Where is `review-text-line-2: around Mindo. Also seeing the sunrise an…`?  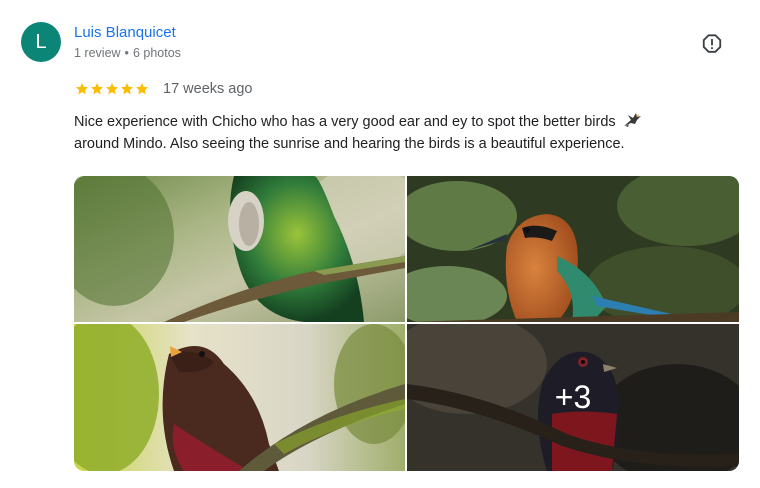
review-text-line-2: around Mindo. Also seeing the sunrise an… is located at coordinates (349, 144).